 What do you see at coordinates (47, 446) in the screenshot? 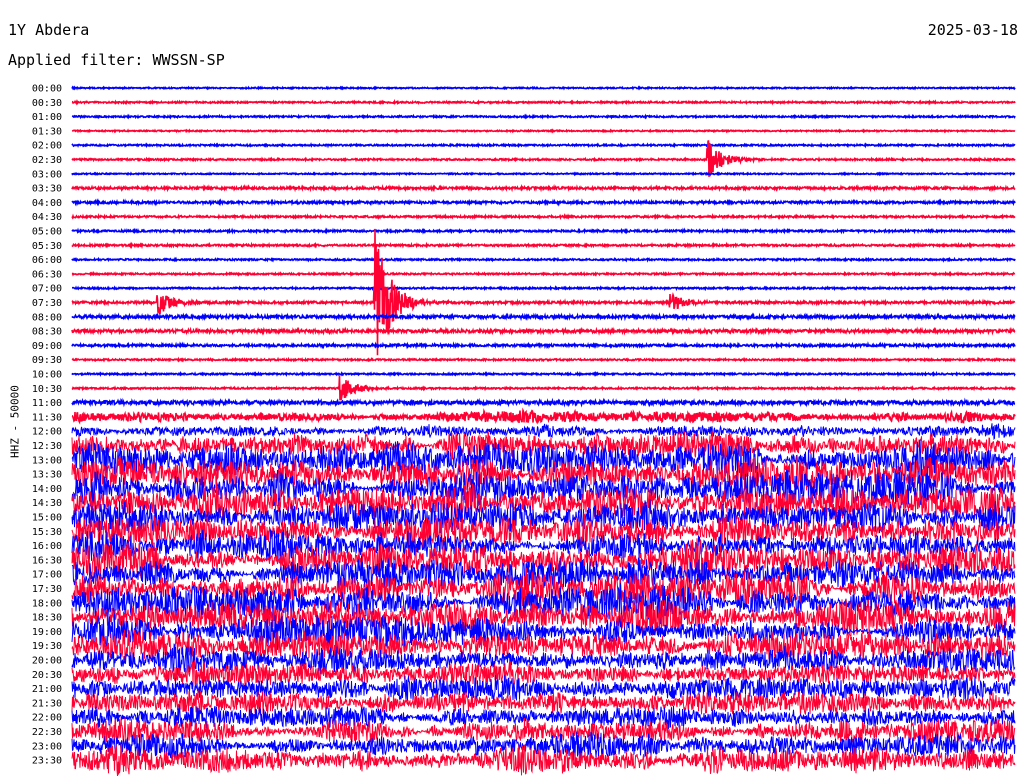
I see `row-time-label: 12:30` at bounding box center [47, 446].